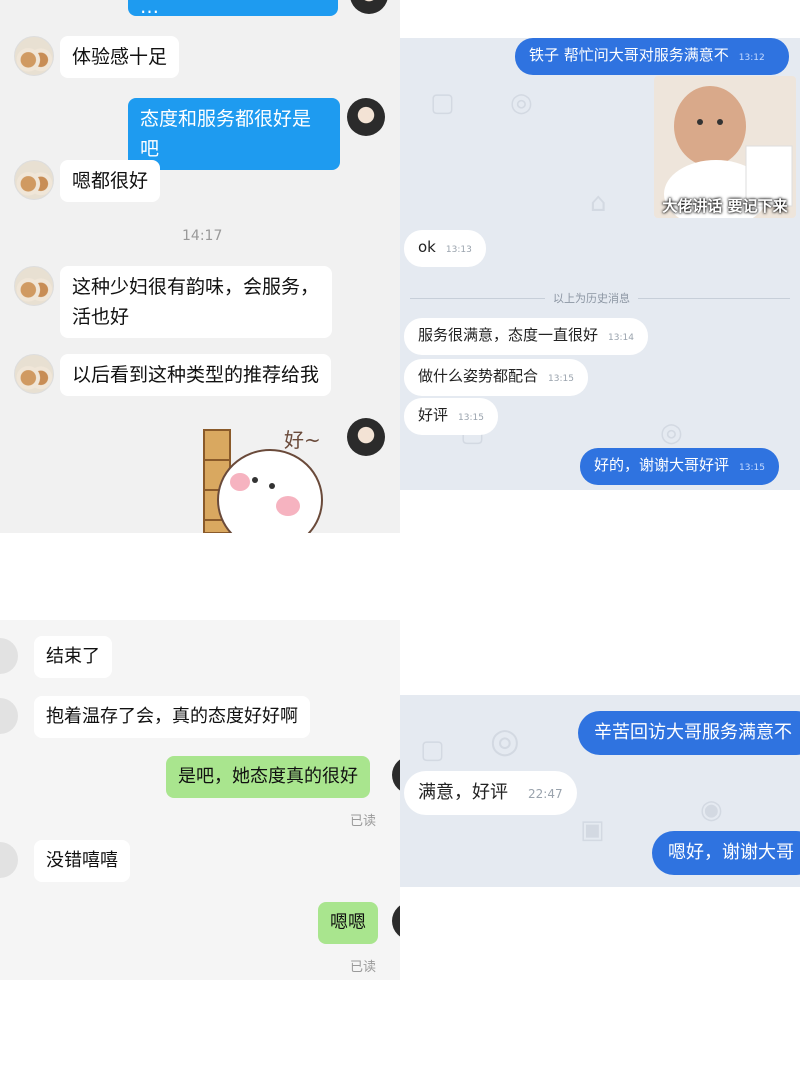  What do you see at coordinates (202, 236) in the screenshot?
I see `time-label: 14:17` at bounding box center [202, 236].